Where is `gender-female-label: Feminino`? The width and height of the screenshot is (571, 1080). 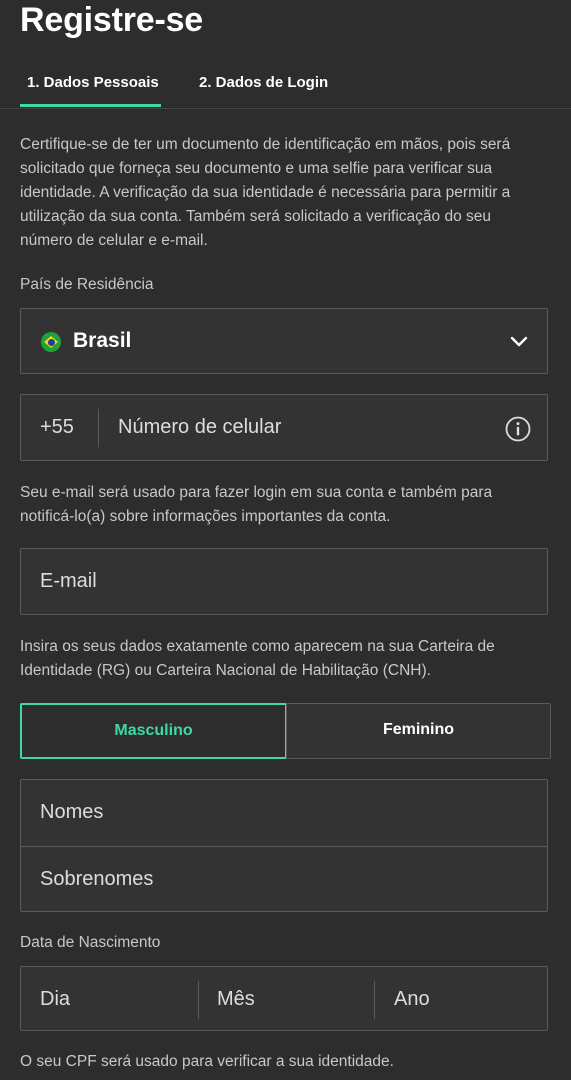
gender-female-label: Feminino is located at coordinates (418, 729).